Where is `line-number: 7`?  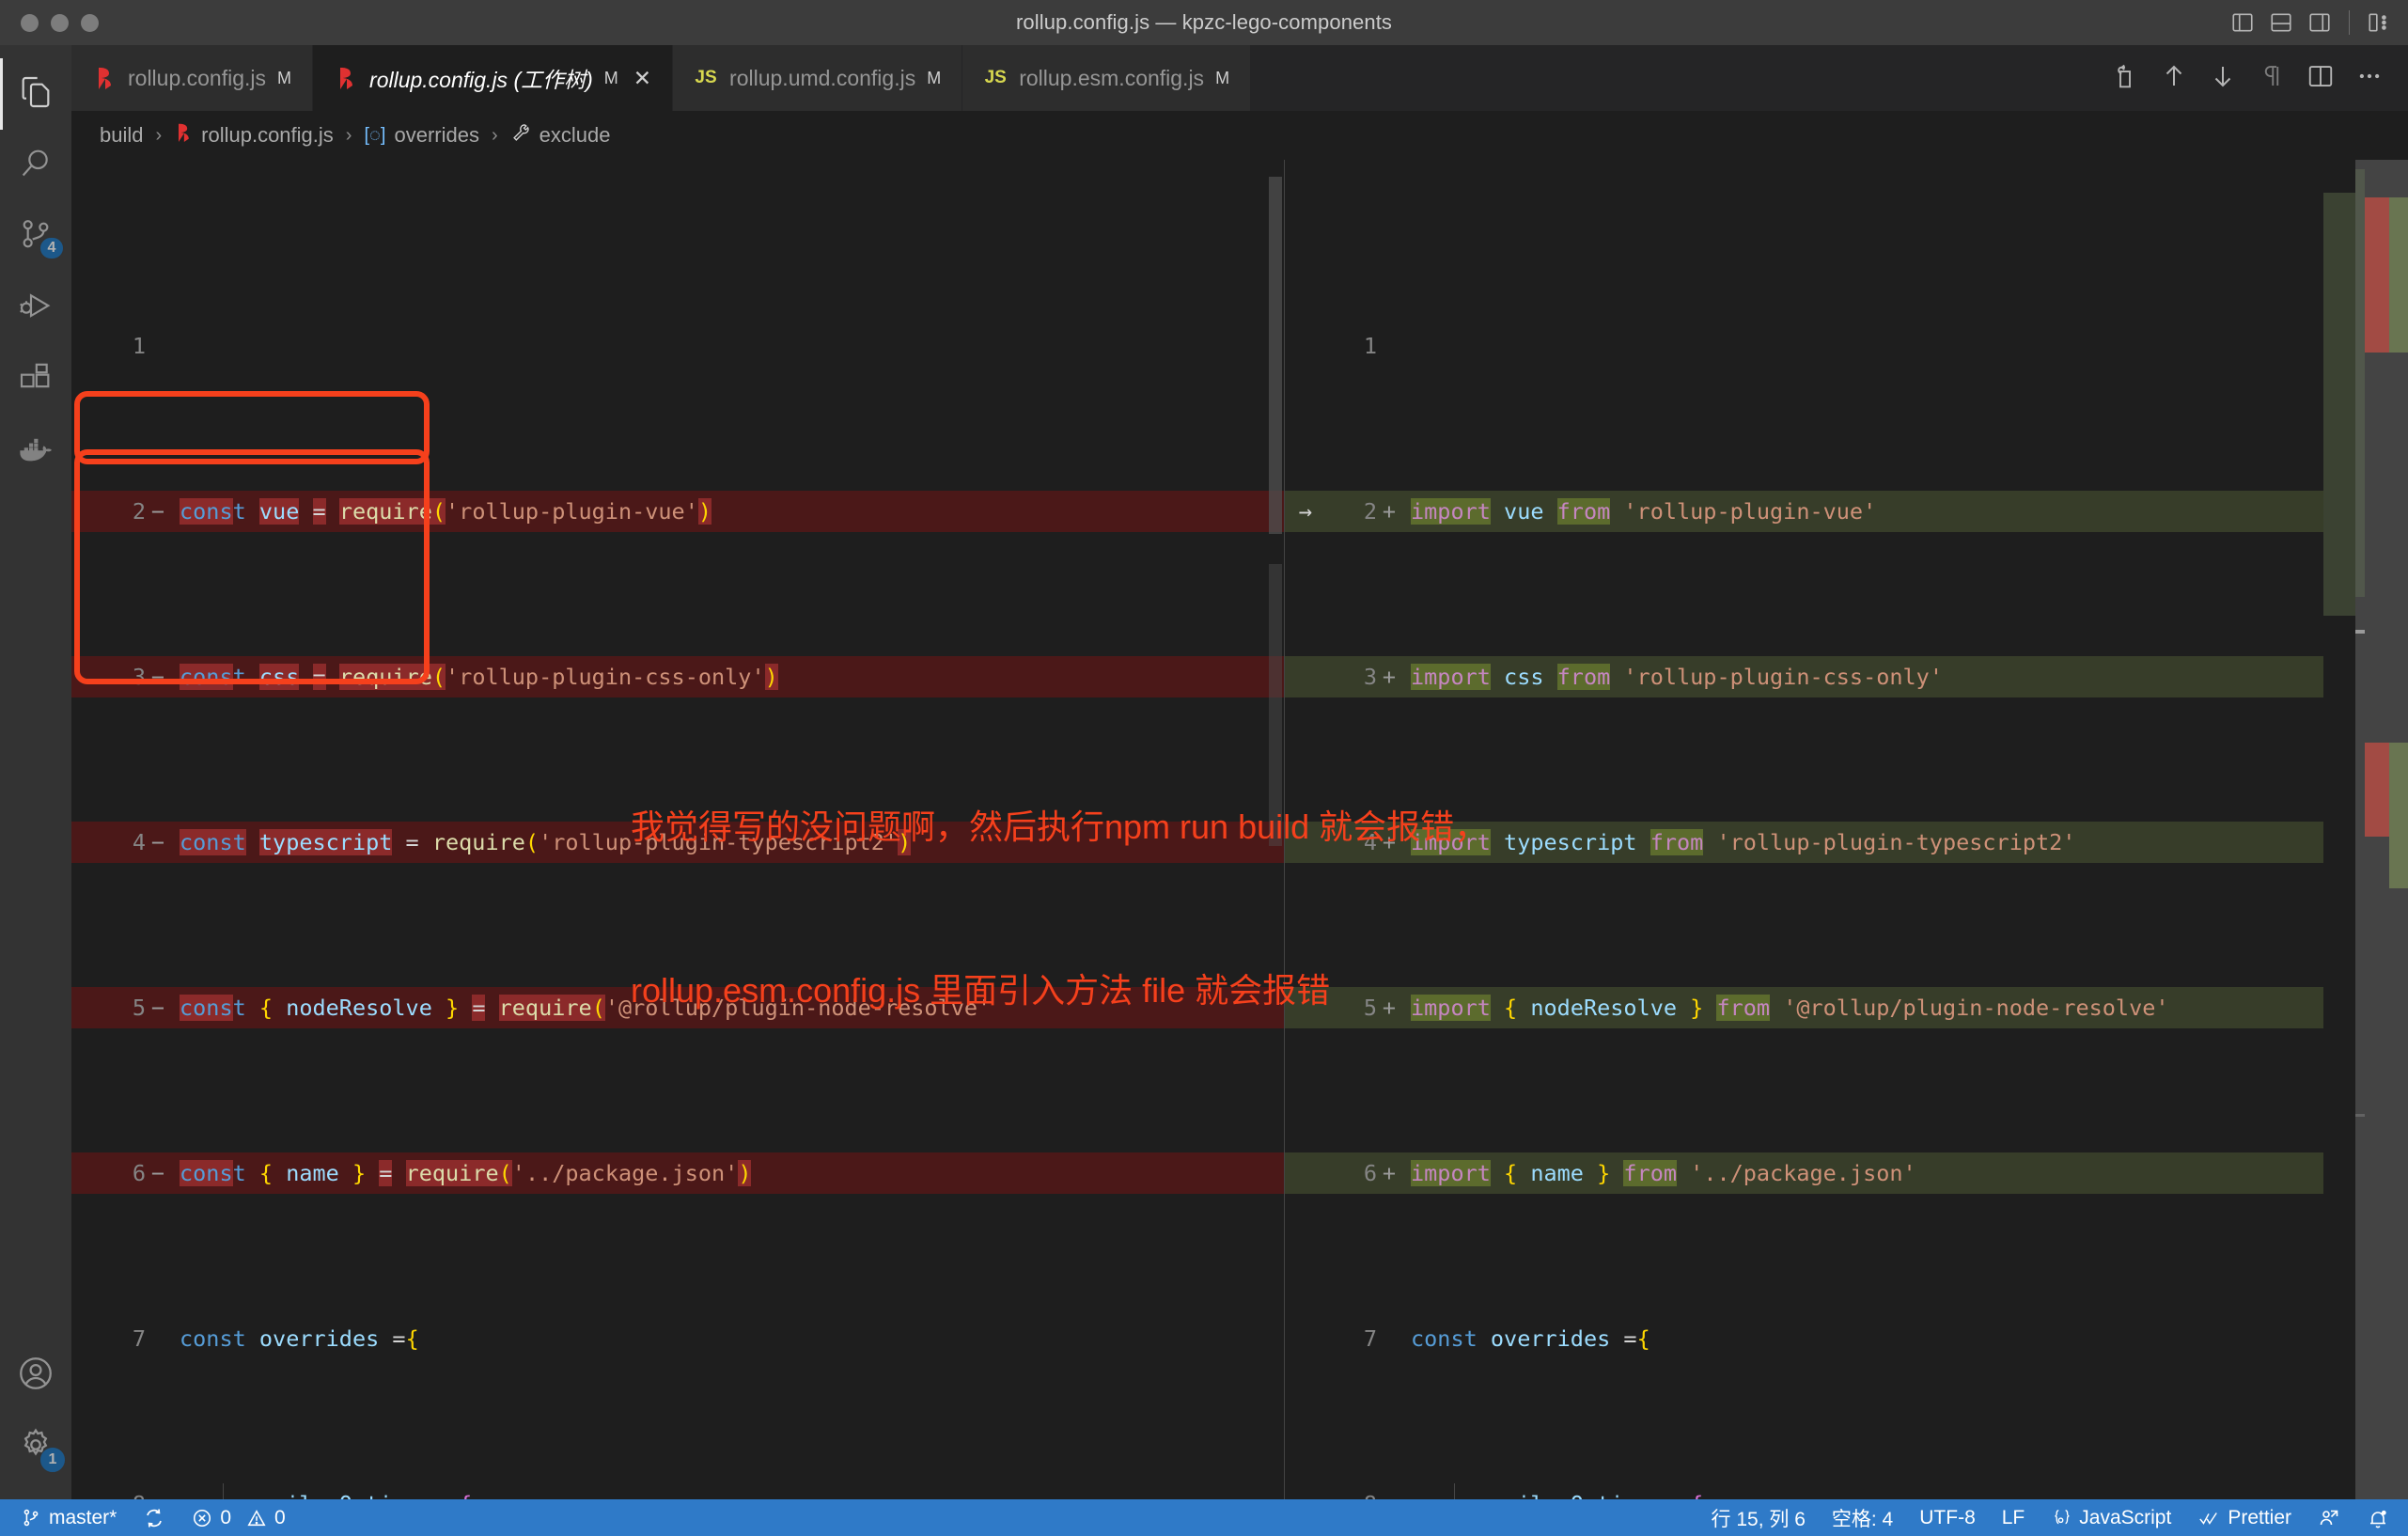 line-number: 7 is located at coordinates (1370, 1338).